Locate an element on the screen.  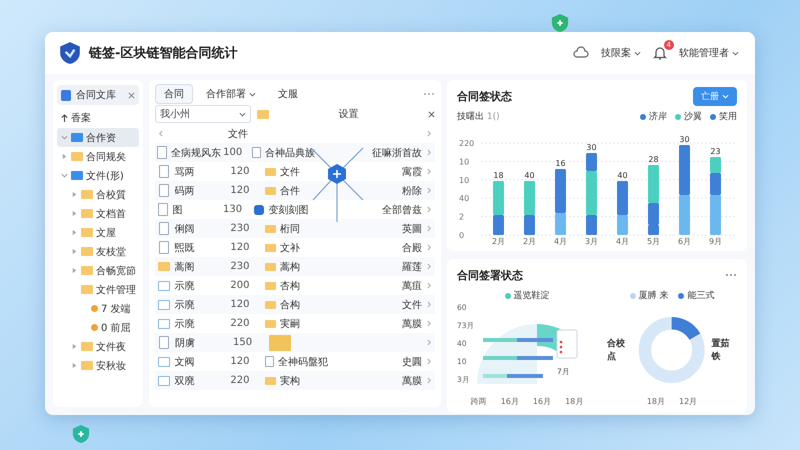
axis-tick-label: 3月 is located at coordinates (591, 241).